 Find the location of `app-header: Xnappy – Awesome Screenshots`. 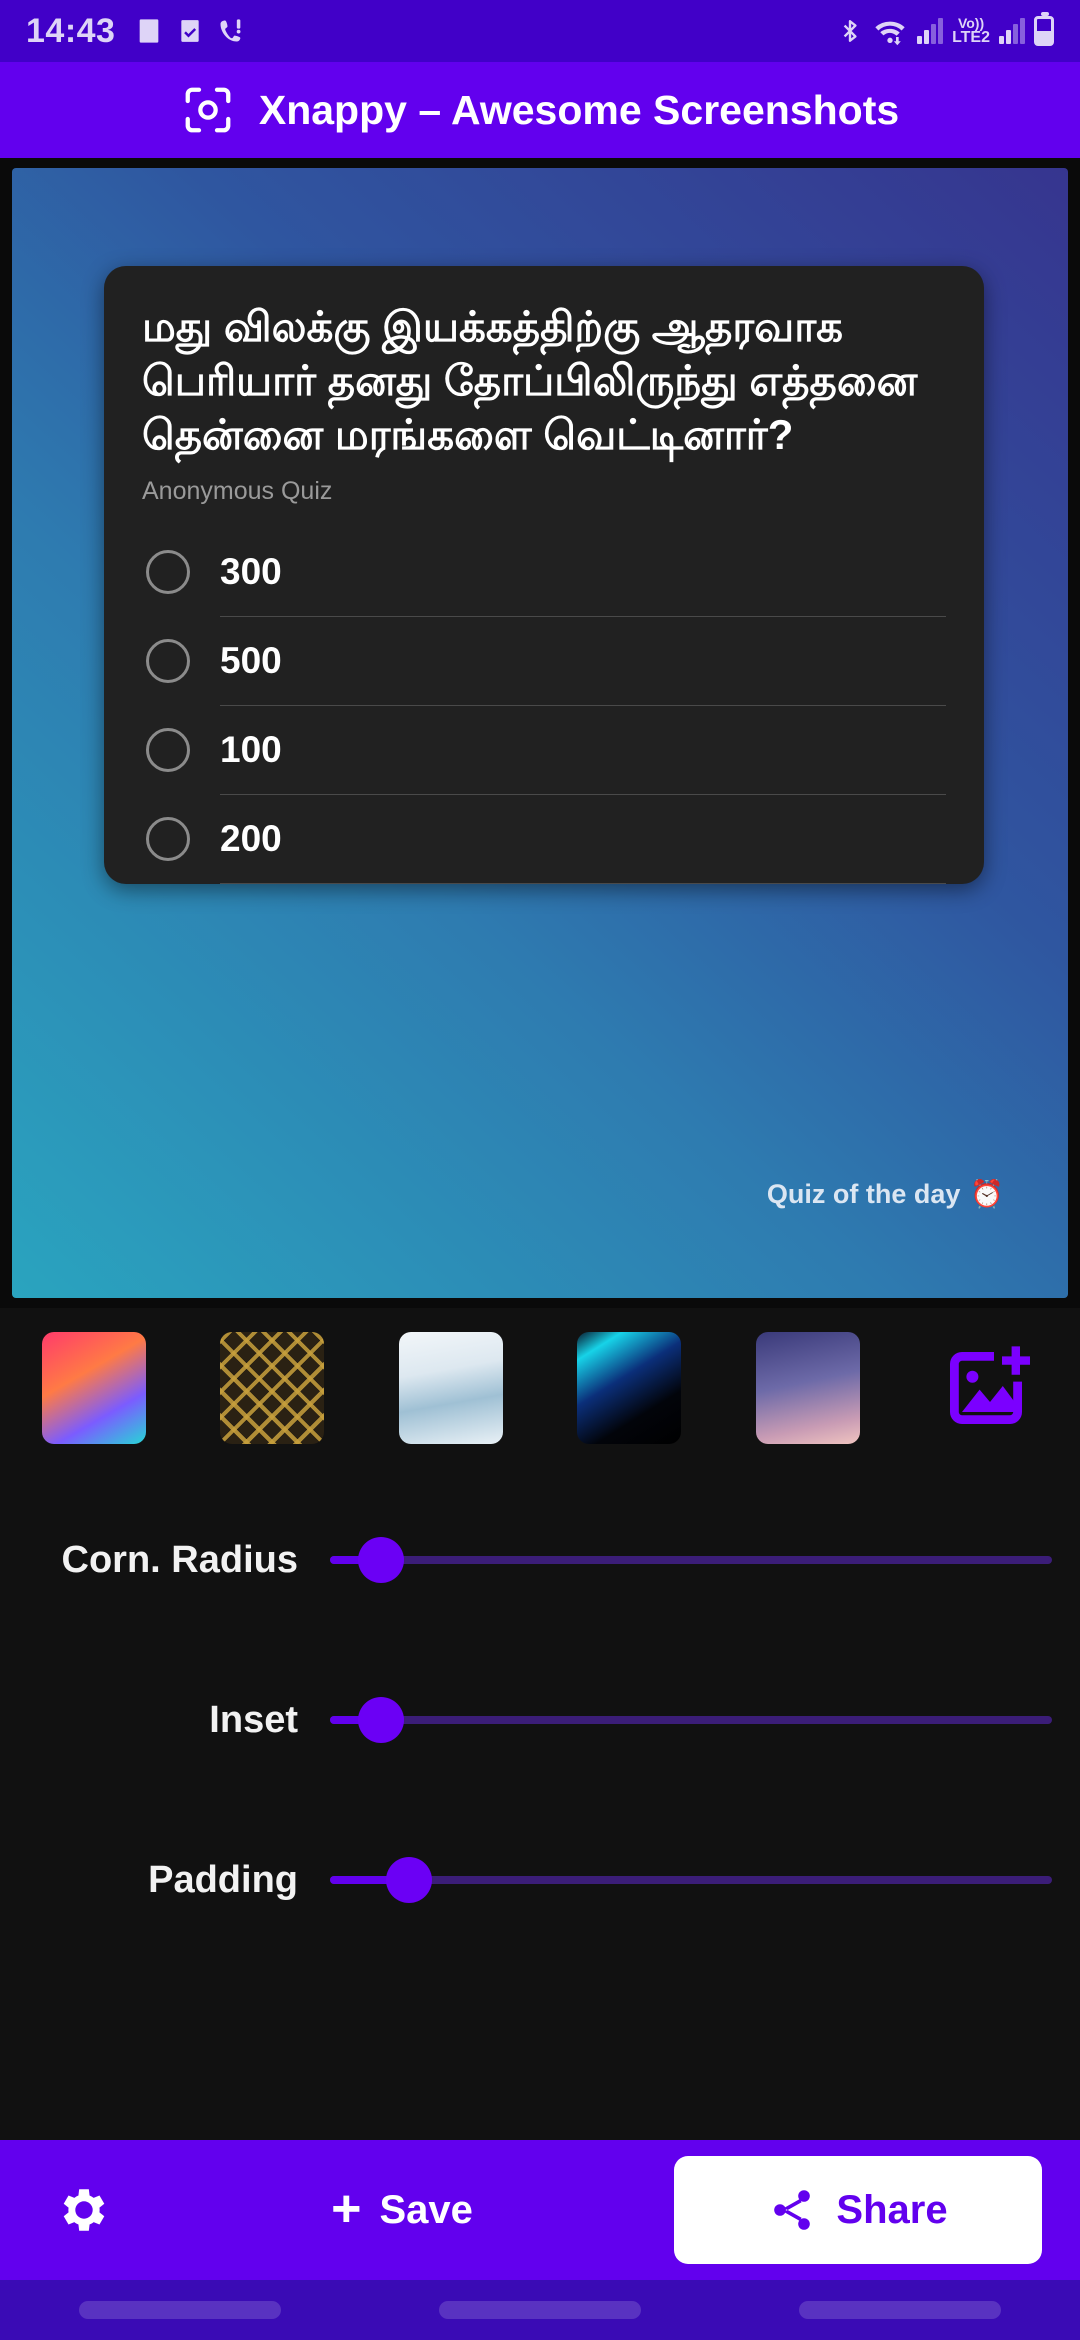

app-header: Xnappy – Awesome Screenshots is located at coordinates (540, 110).